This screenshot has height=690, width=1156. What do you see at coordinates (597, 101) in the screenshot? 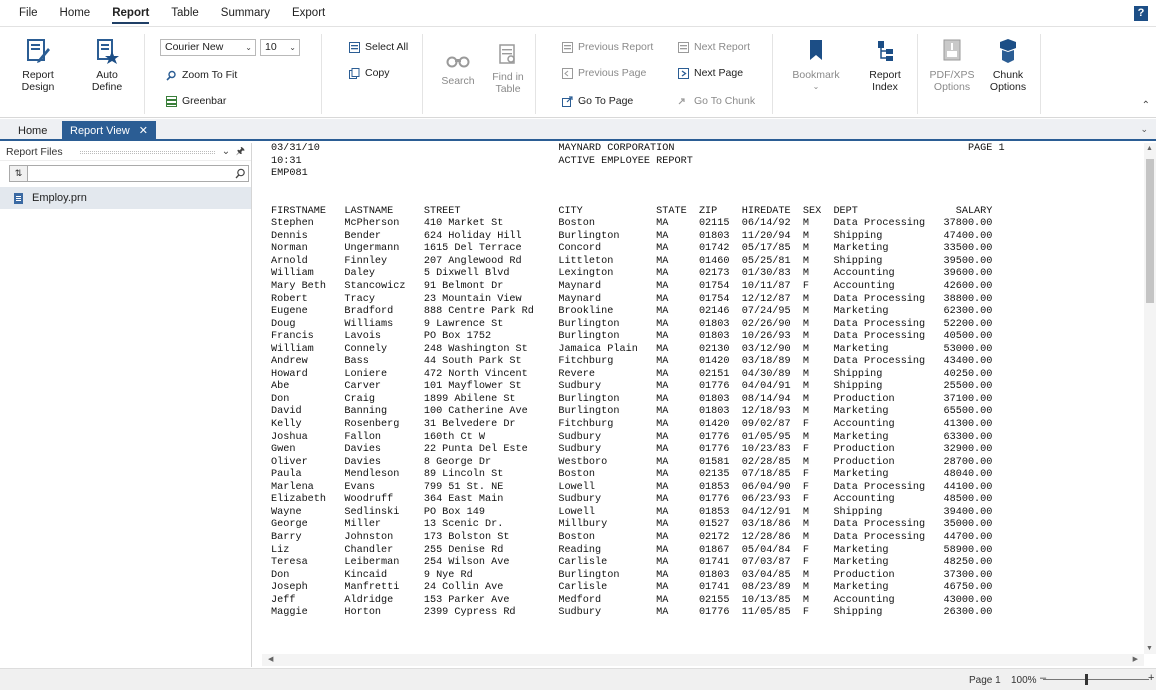
I see `go-to-page-button: Go To Page` at bounding box center [597, 101].